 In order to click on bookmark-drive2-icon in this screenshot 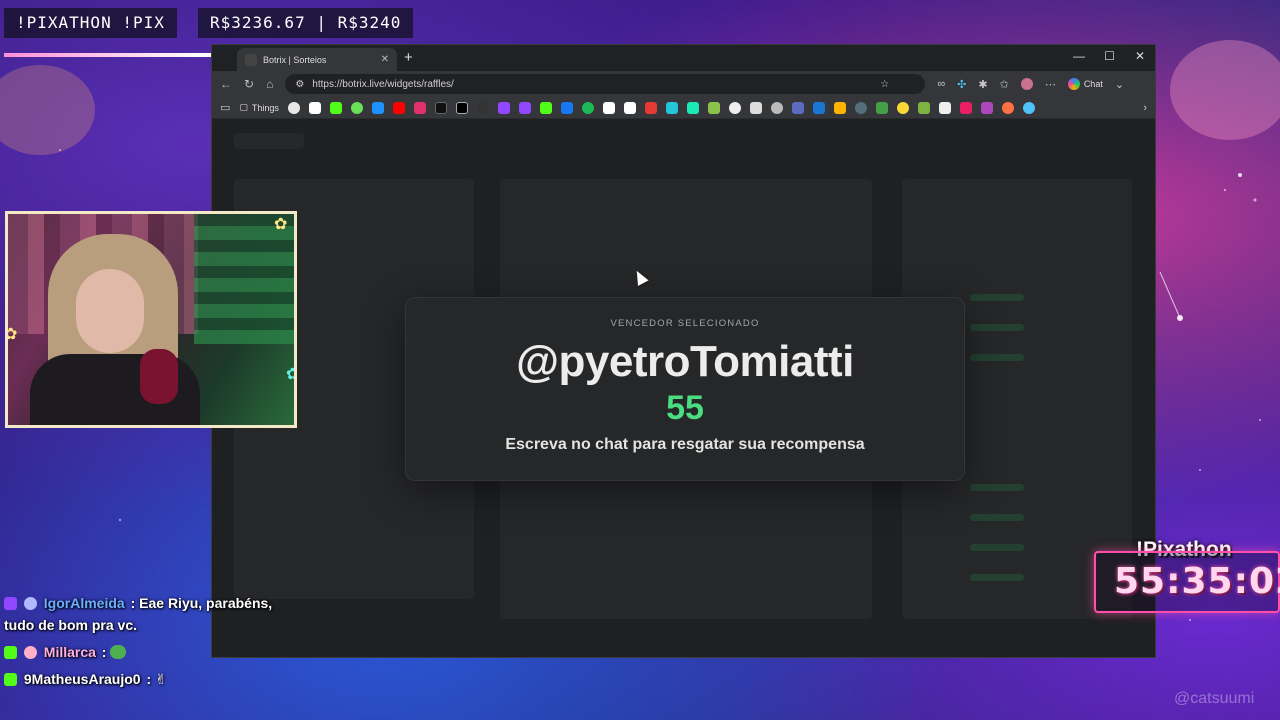, I will do `click(923, 107)`.